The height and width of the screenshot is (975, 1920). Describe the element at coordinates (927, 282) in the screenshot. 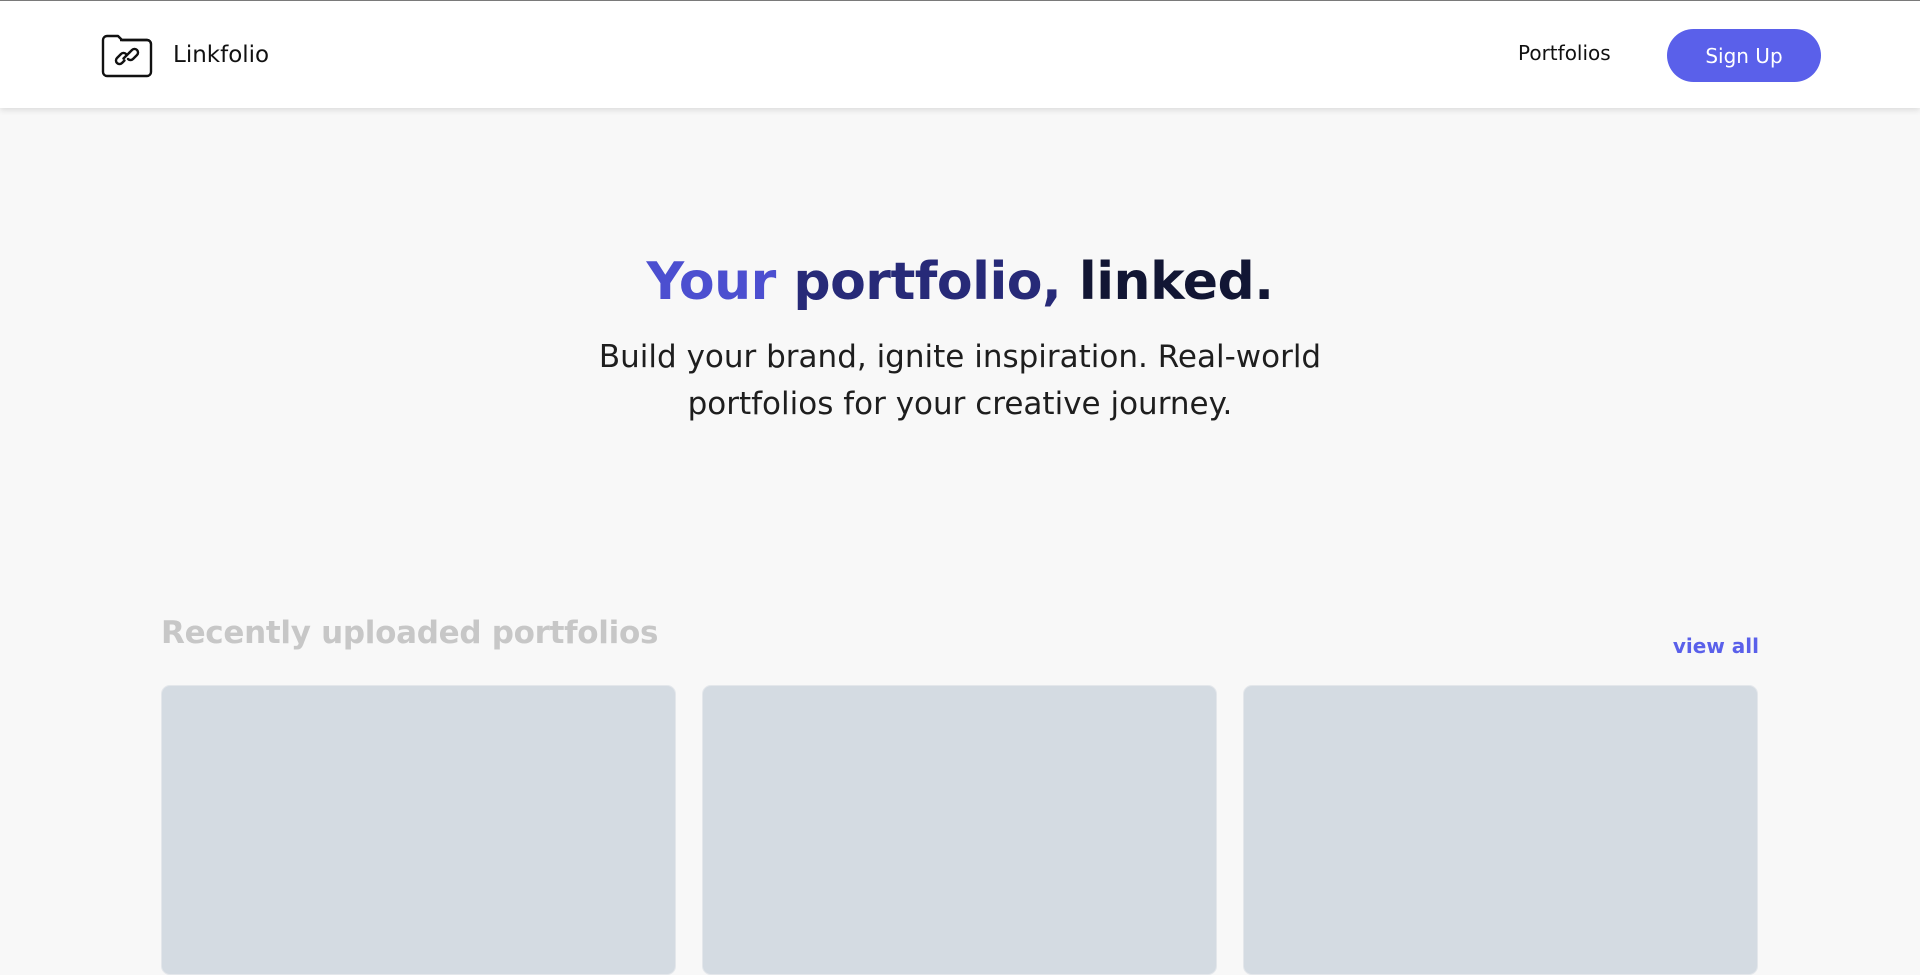

I see `hero-title-part-2: portfolio,` at that location.